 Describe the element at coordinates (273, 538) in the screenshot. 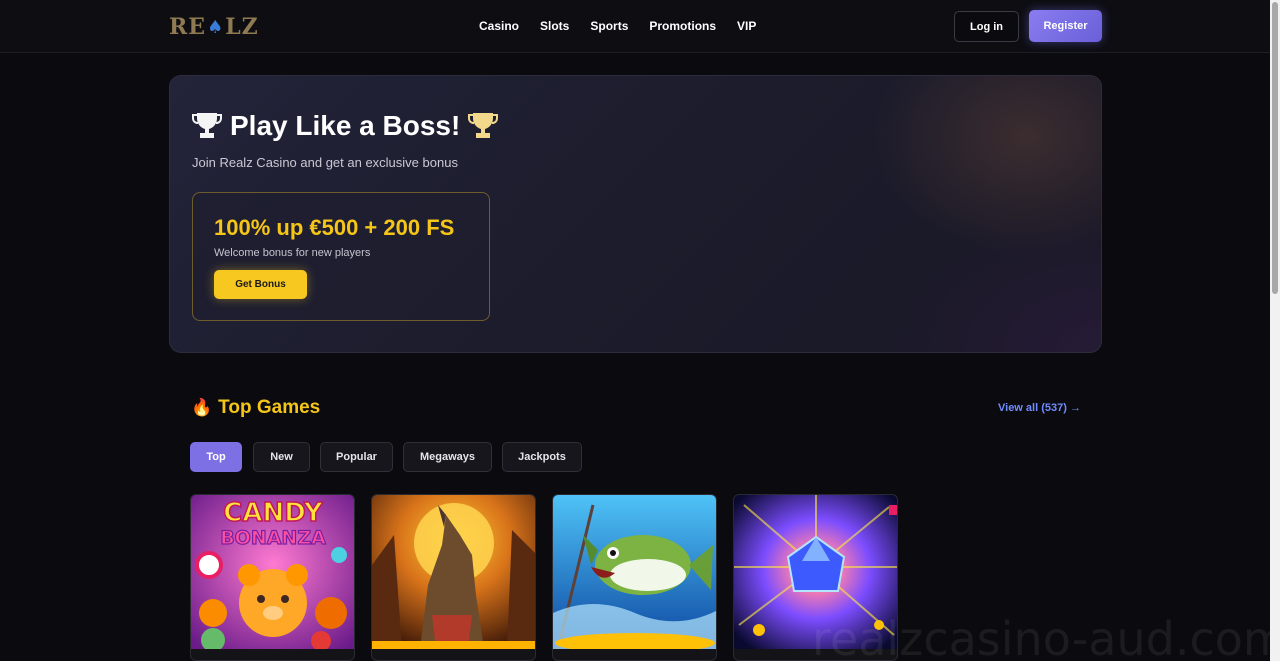

I see `game-art-subtitle: BONANZA` at that location.